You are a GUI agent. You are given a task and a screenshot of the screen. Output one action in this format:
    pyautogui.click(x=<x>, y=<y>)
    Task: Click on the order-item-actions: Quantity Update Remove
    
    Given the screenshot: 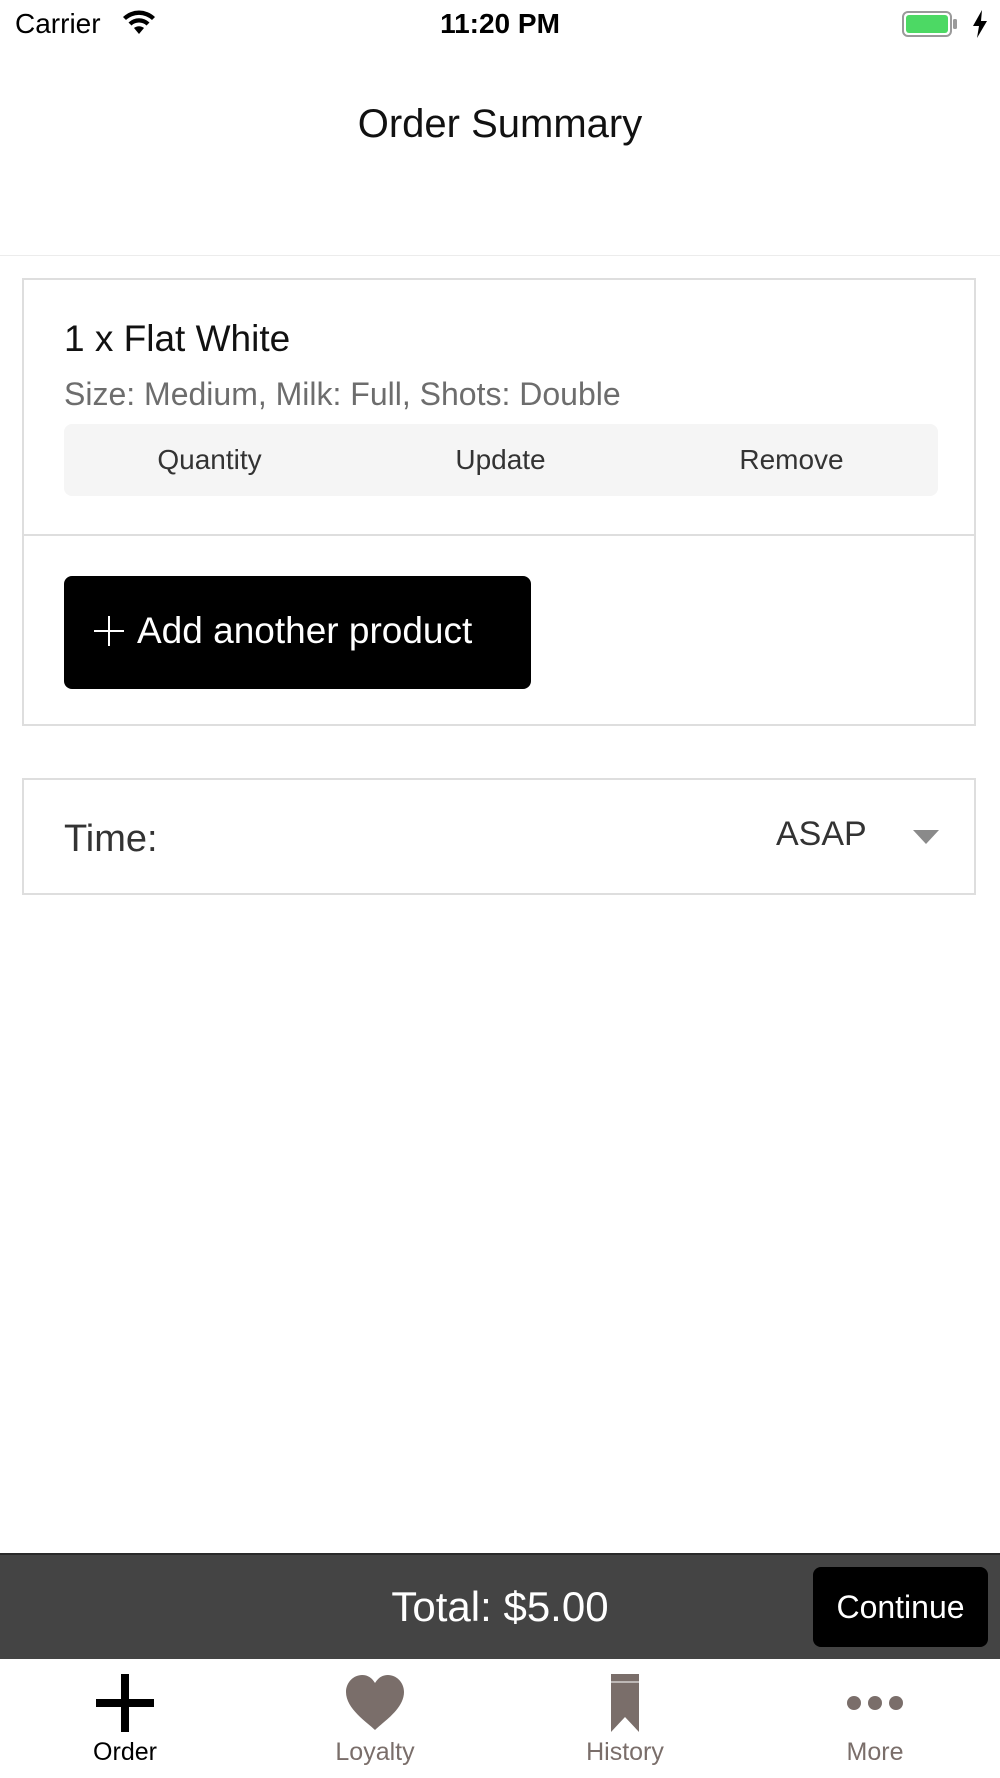 What is the action you would take?
    pyautogui.click(x=501, y=460)
    